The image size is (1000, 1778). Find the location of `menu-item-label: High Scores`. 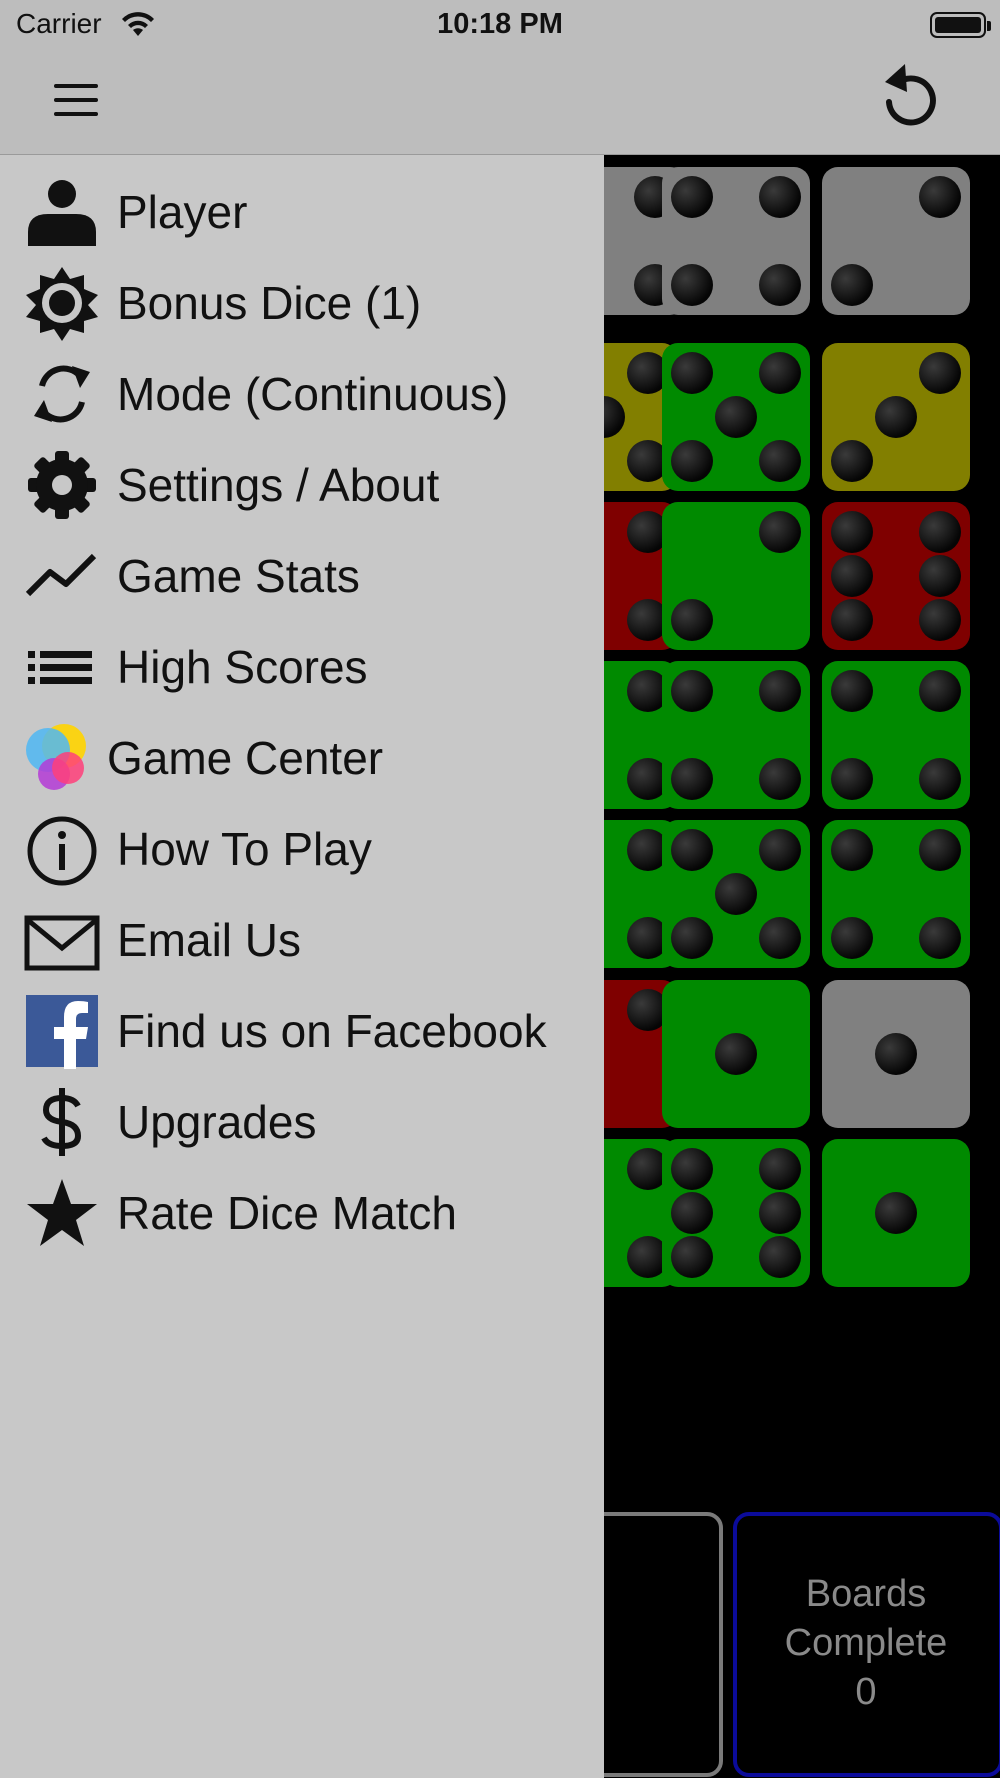

menu-item-label: High Scores is located at coordinates (242, 667).